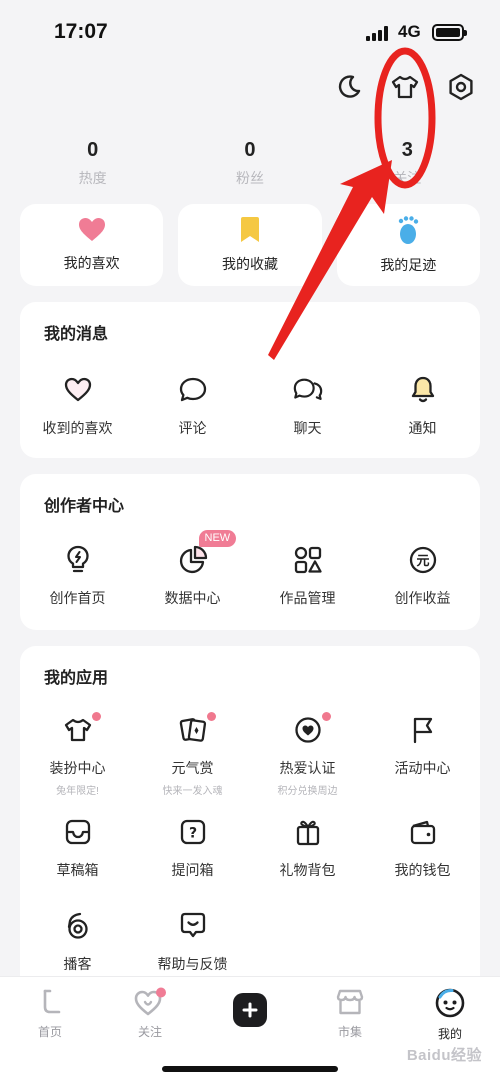 This screenshot has width=500, height=1083. Describe the element at coordinates (81, 31) in the screenshot. I see `status-time: 17:07` at that location.